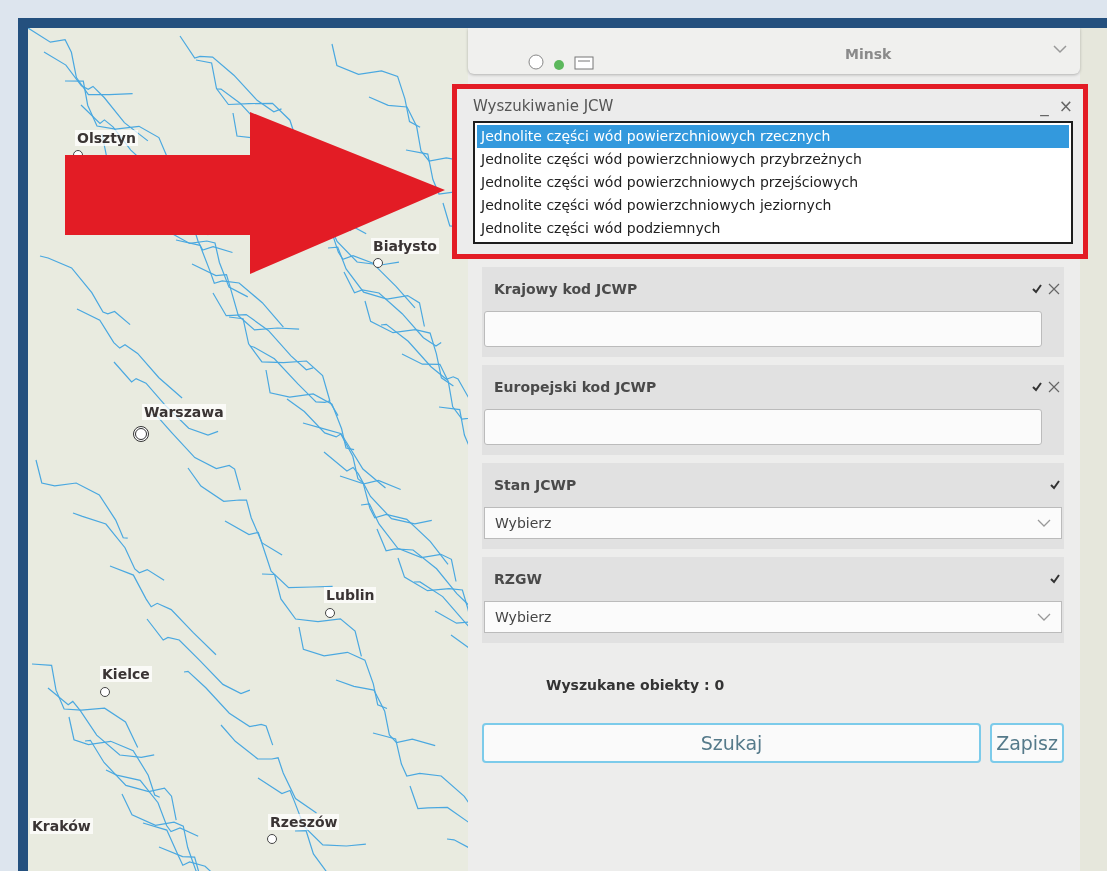 The width and height of the screenshot is (1107, 871). What do you see at coordinates (868, 54) in the screenshot?
I see `city-label: Minsk` at bounding box center [868, 54].